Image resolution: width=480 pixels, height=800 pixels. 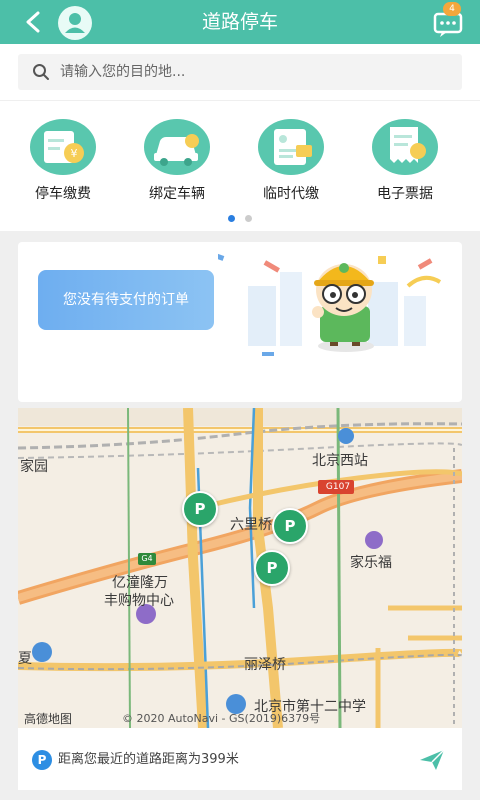 I want to click on parking-icon: P, so click(x=42, y=760).